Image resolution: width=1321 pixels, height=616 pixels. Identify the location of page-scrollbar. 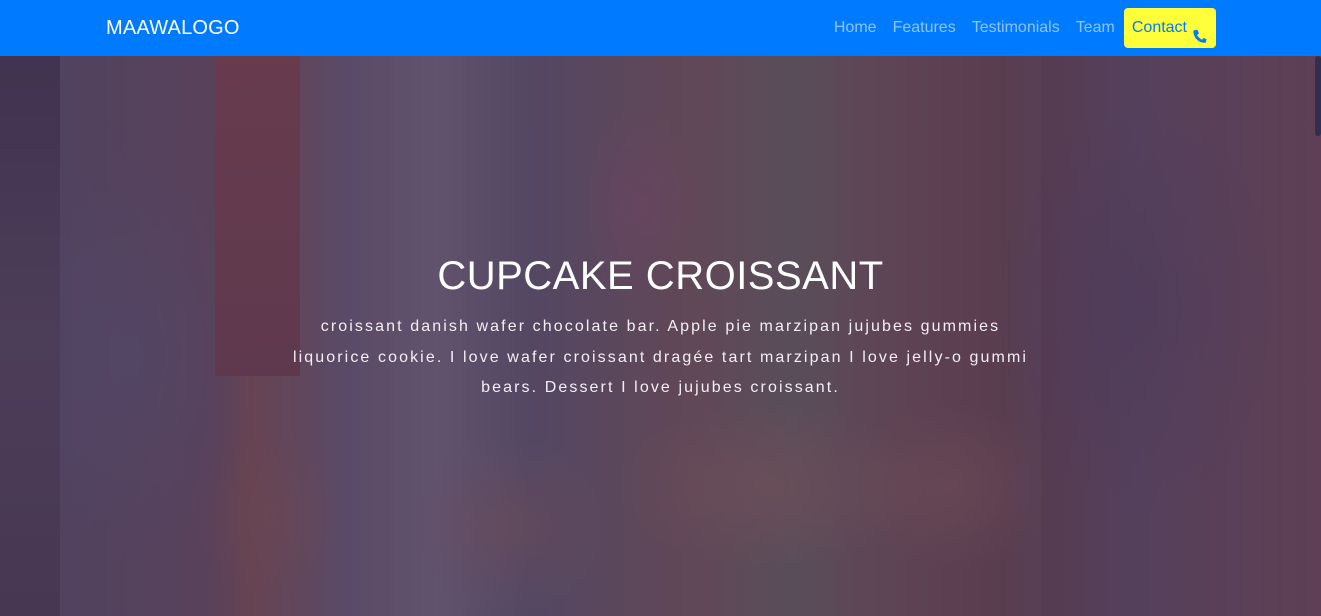
(1318, 96).